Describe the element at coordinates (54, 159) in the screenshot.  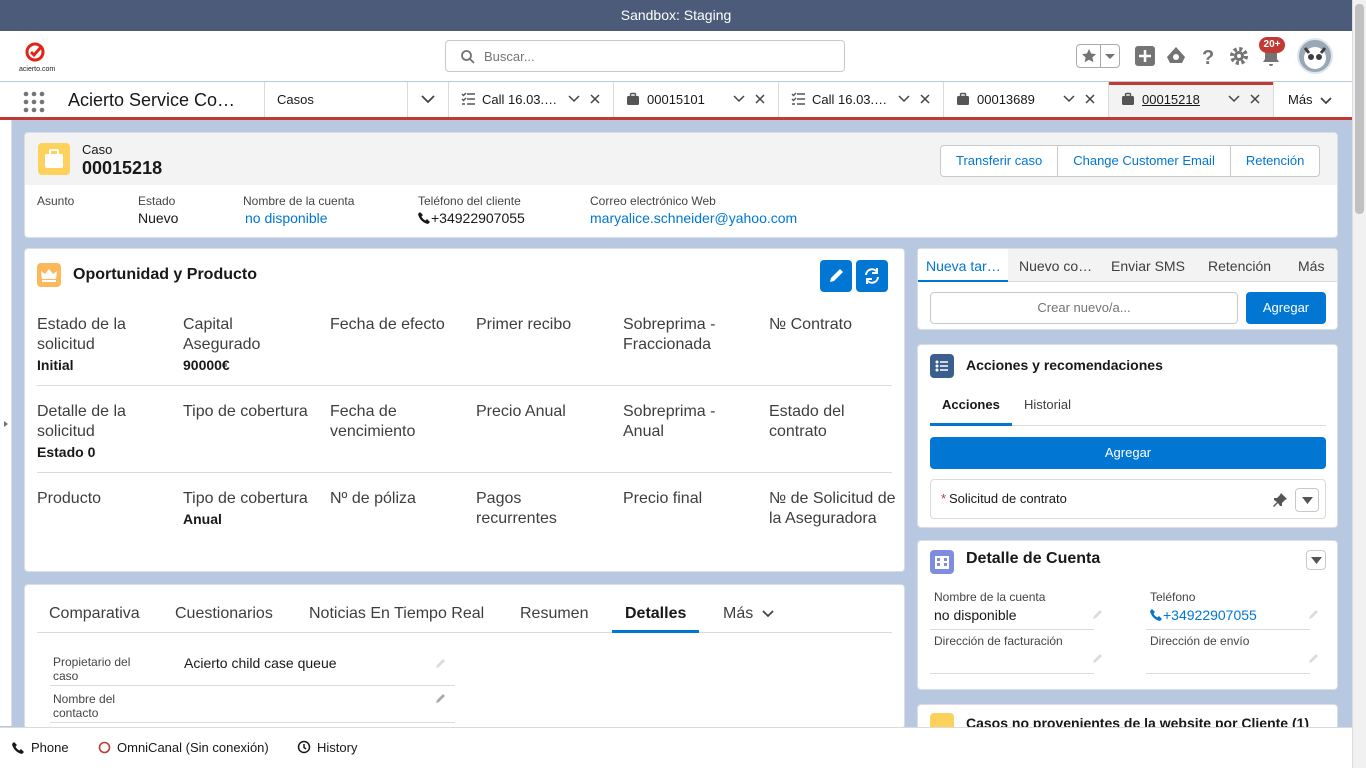
I see `case-icon` at that location.